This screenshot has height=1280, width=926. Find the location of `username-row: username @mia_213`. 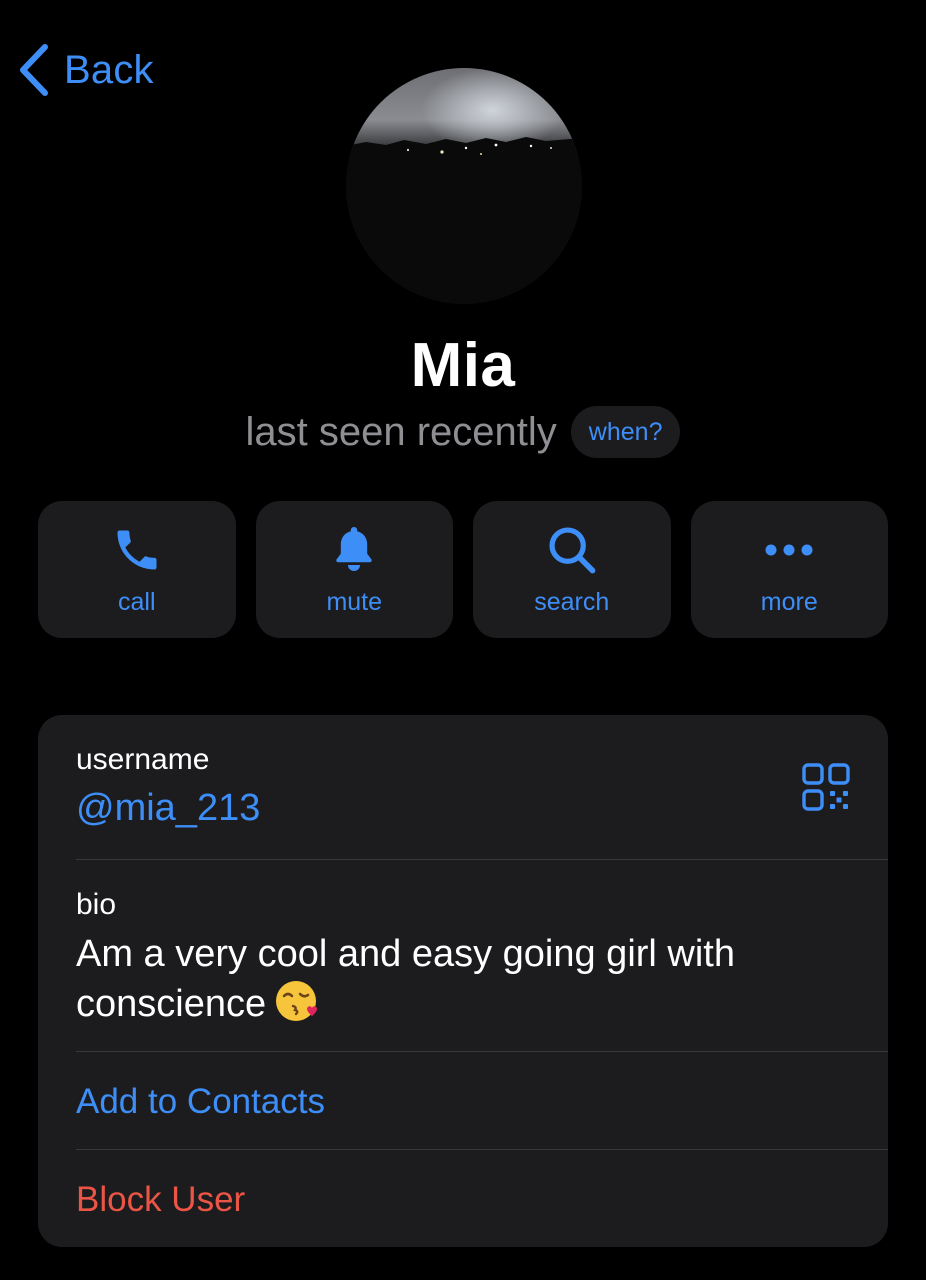

username-row: username @mia_213 is located at coordinates (463, 787).